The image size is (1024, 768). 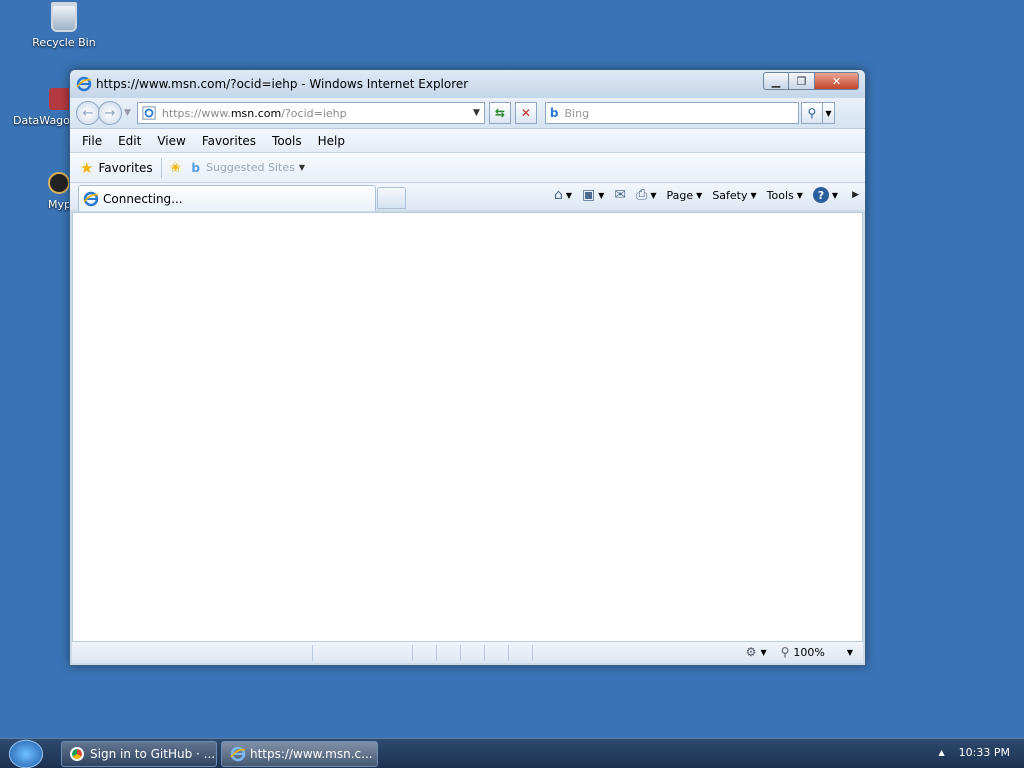 I want to click on refresh-button: ⇆, so click(x=499, y=113).